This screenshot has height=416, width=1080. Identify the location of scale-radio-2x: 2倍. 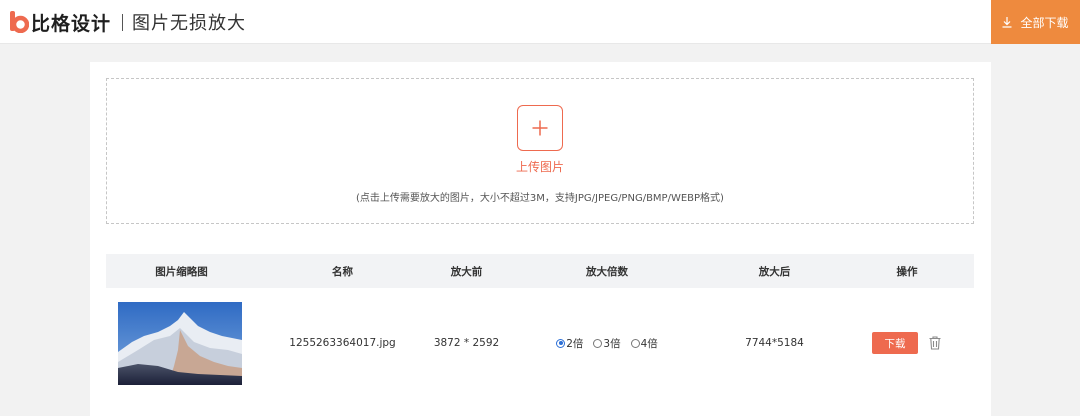
(569, 343).